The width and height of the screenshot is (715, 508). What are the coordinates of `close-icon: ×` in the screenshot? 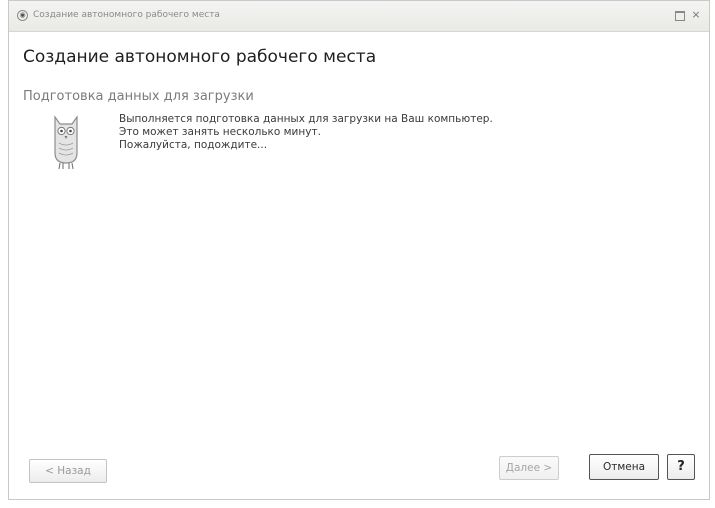 It's located at (696, 15).